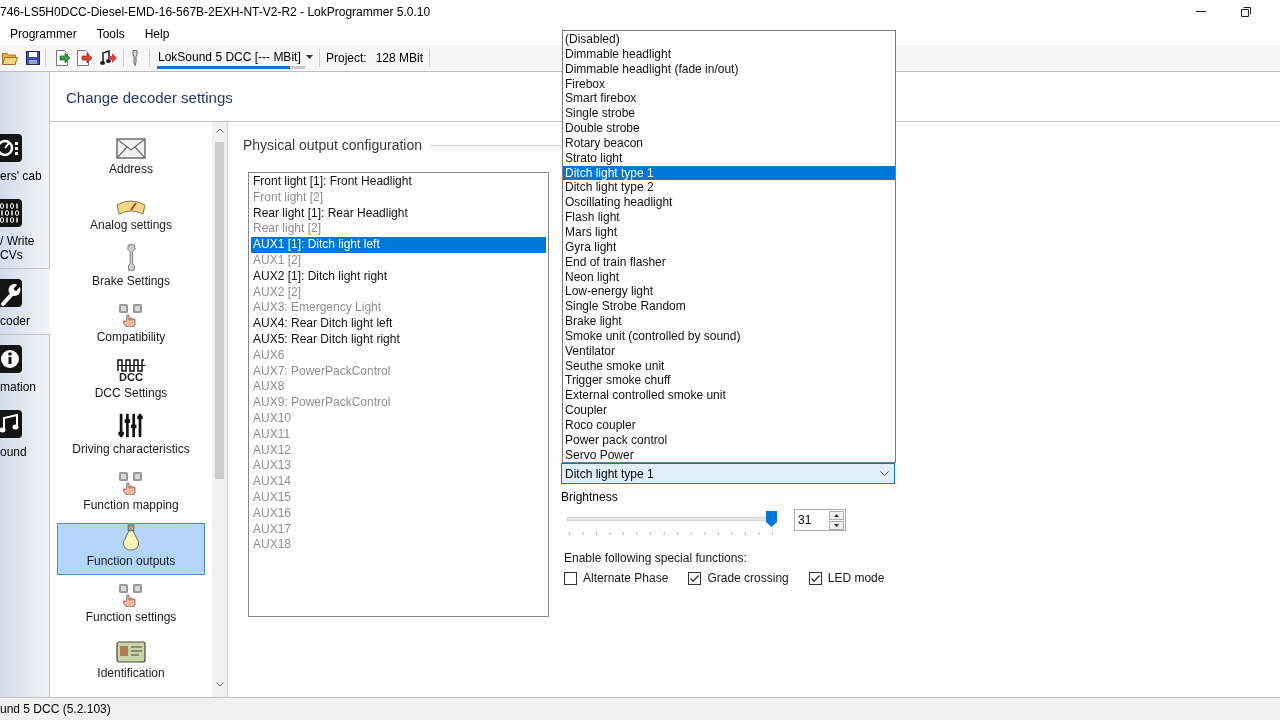 The image size is (1280, 720). Describe the element at coordinates (398, 276) in the screenshot. I see `output-item: AUX2 [1]: Ditch light right` at that location.